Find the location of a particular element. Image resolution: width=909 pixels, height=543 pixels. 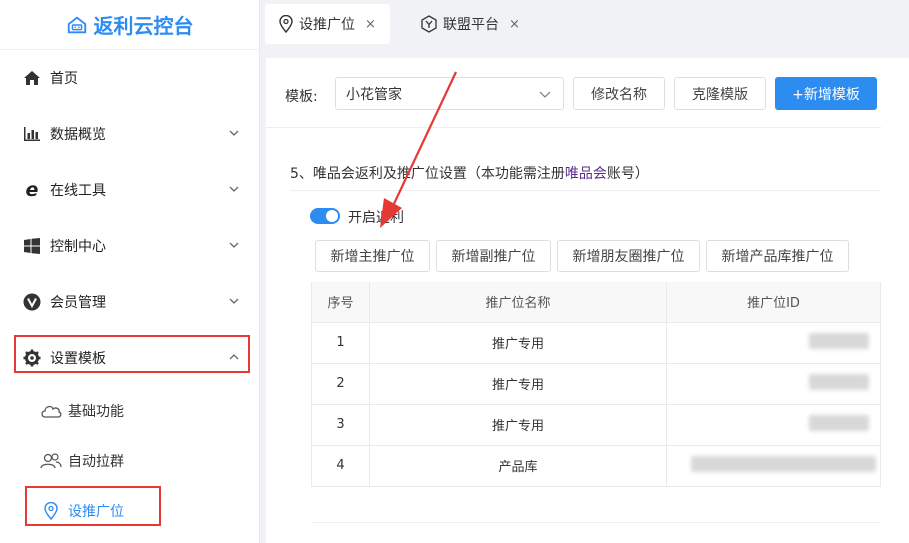

toggle-label: 开启返利 is located at coordinates (376, 218).